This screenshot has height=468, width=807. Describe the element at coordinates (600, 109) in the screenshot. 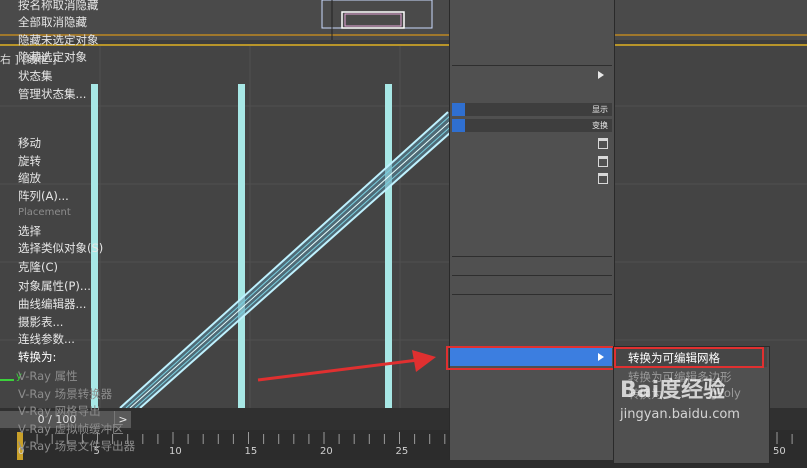

I see `quad-header-display-label: 显示` at that location.